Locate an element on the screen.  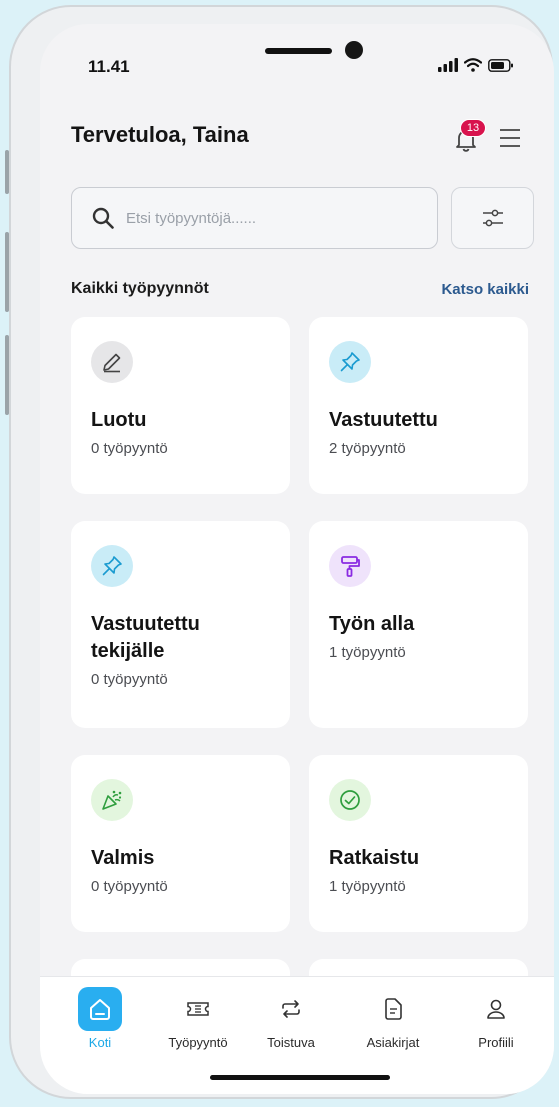
pencil-icon is located at coordinates (112, 363).